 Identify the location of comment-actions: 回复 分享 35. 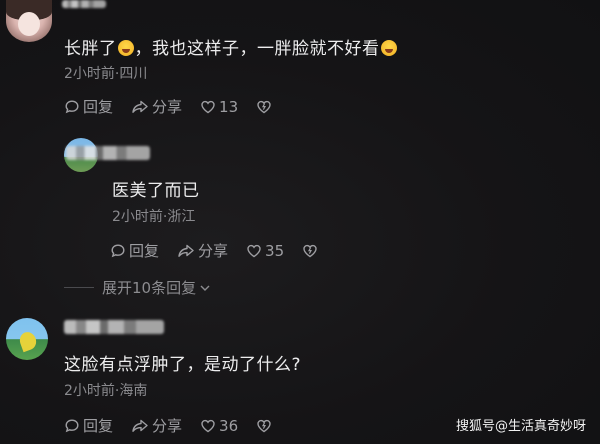
(223, 250).